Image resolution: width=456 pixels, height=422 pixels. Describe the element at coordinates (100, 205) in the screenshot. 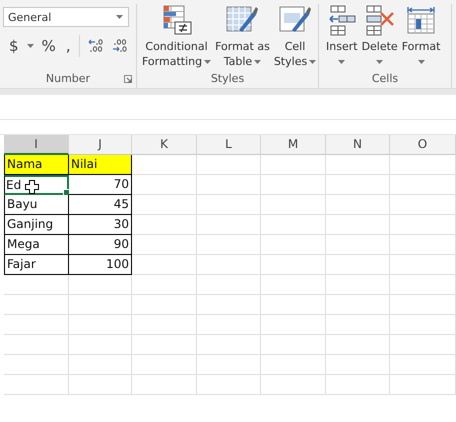

I see `table-cell: 45` at that location.